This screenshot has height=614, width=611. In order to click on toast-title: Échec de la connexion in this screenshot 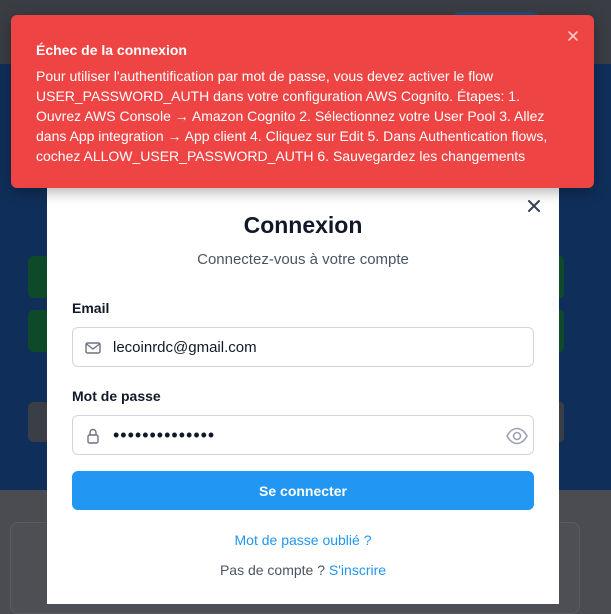, I will do `click(111, 50)`.